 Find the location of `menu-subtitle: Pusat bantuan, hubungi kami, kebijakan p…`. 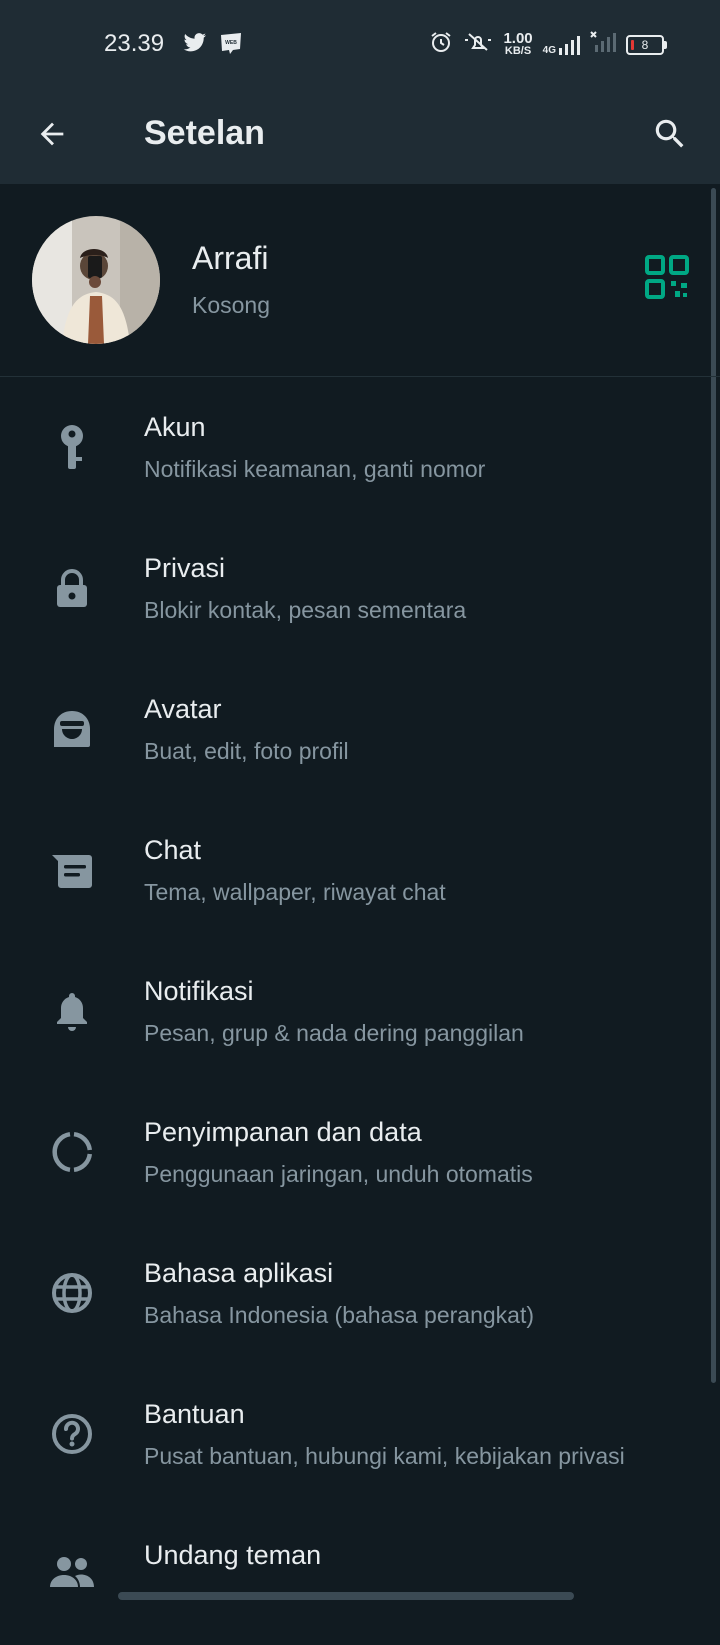

menu-subtitle: Pusat bantuan, hubungi kami, kebijakan p… is located at coordinates (384, 1456).